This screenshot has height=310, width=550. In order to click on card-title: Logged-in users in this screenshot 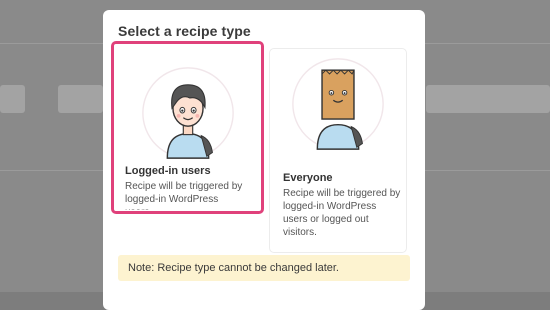, I will do `click(168, 171)`.